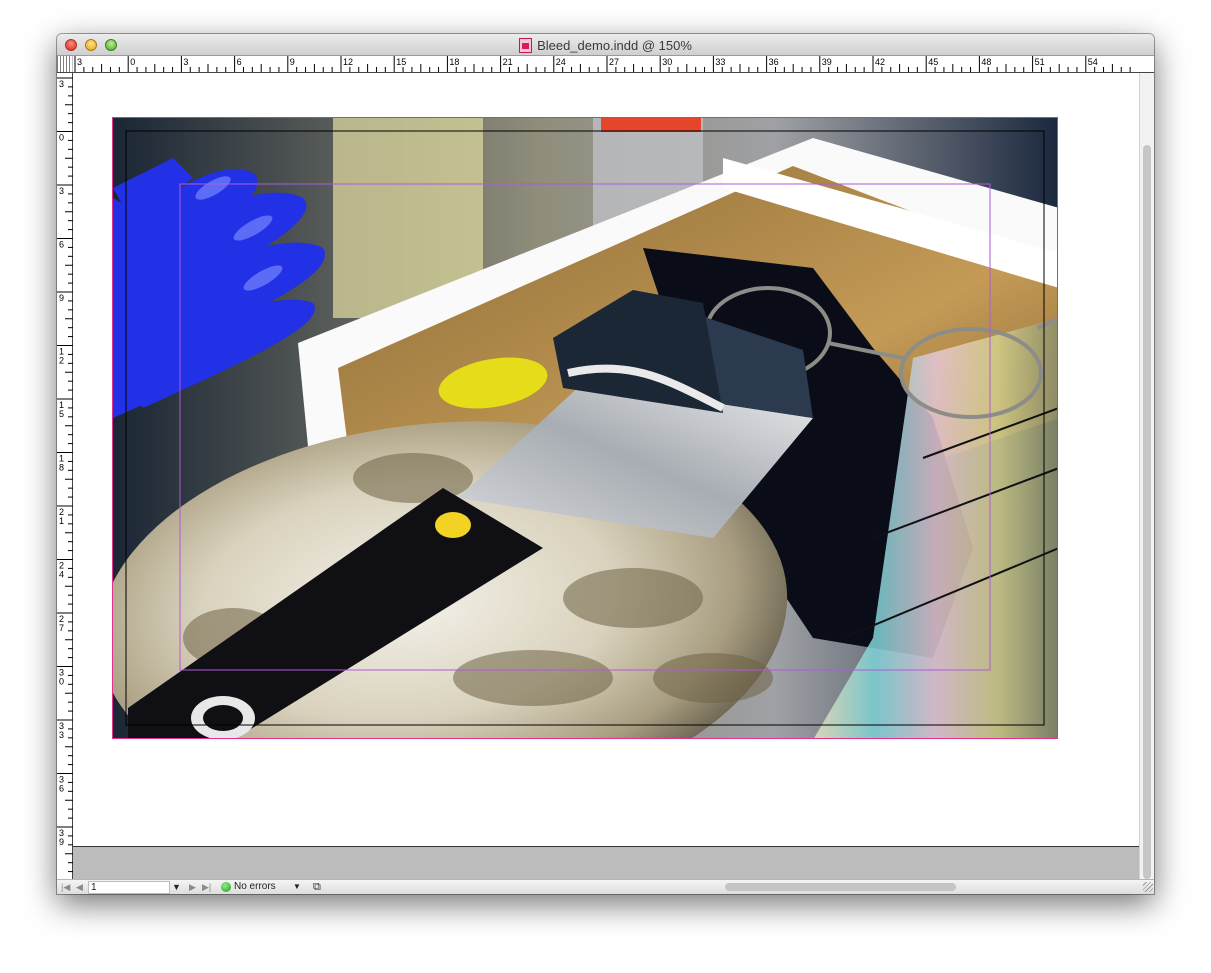 This screenshot has width=1211, height=973. What do you see at coordinates (840, 887) in the screenshot?
I see `horizontal-scrollbar-thumb` at bounding box center [840, 887].